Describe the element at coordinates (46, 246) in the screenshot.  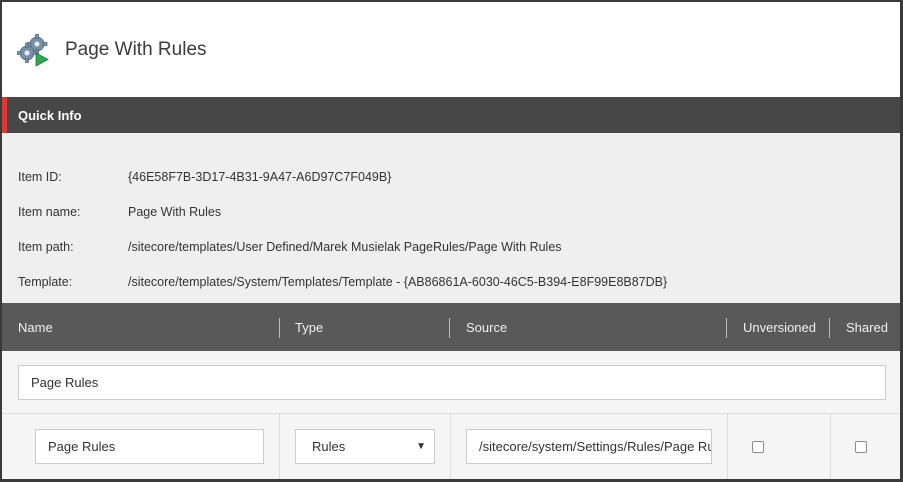
I see `item-path-label: Item path:` at that location.